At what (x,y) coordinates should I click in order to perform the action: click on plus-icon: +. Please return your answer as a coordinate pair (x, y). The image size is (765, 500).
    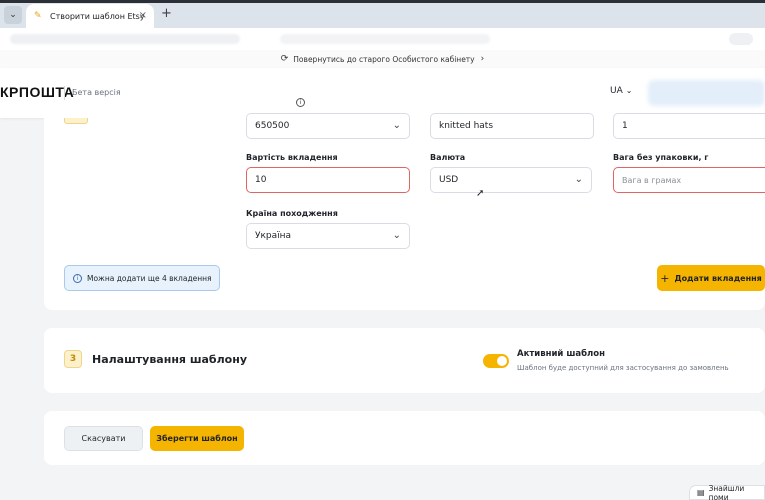
    Looking at the image, I should click on (665, 278).